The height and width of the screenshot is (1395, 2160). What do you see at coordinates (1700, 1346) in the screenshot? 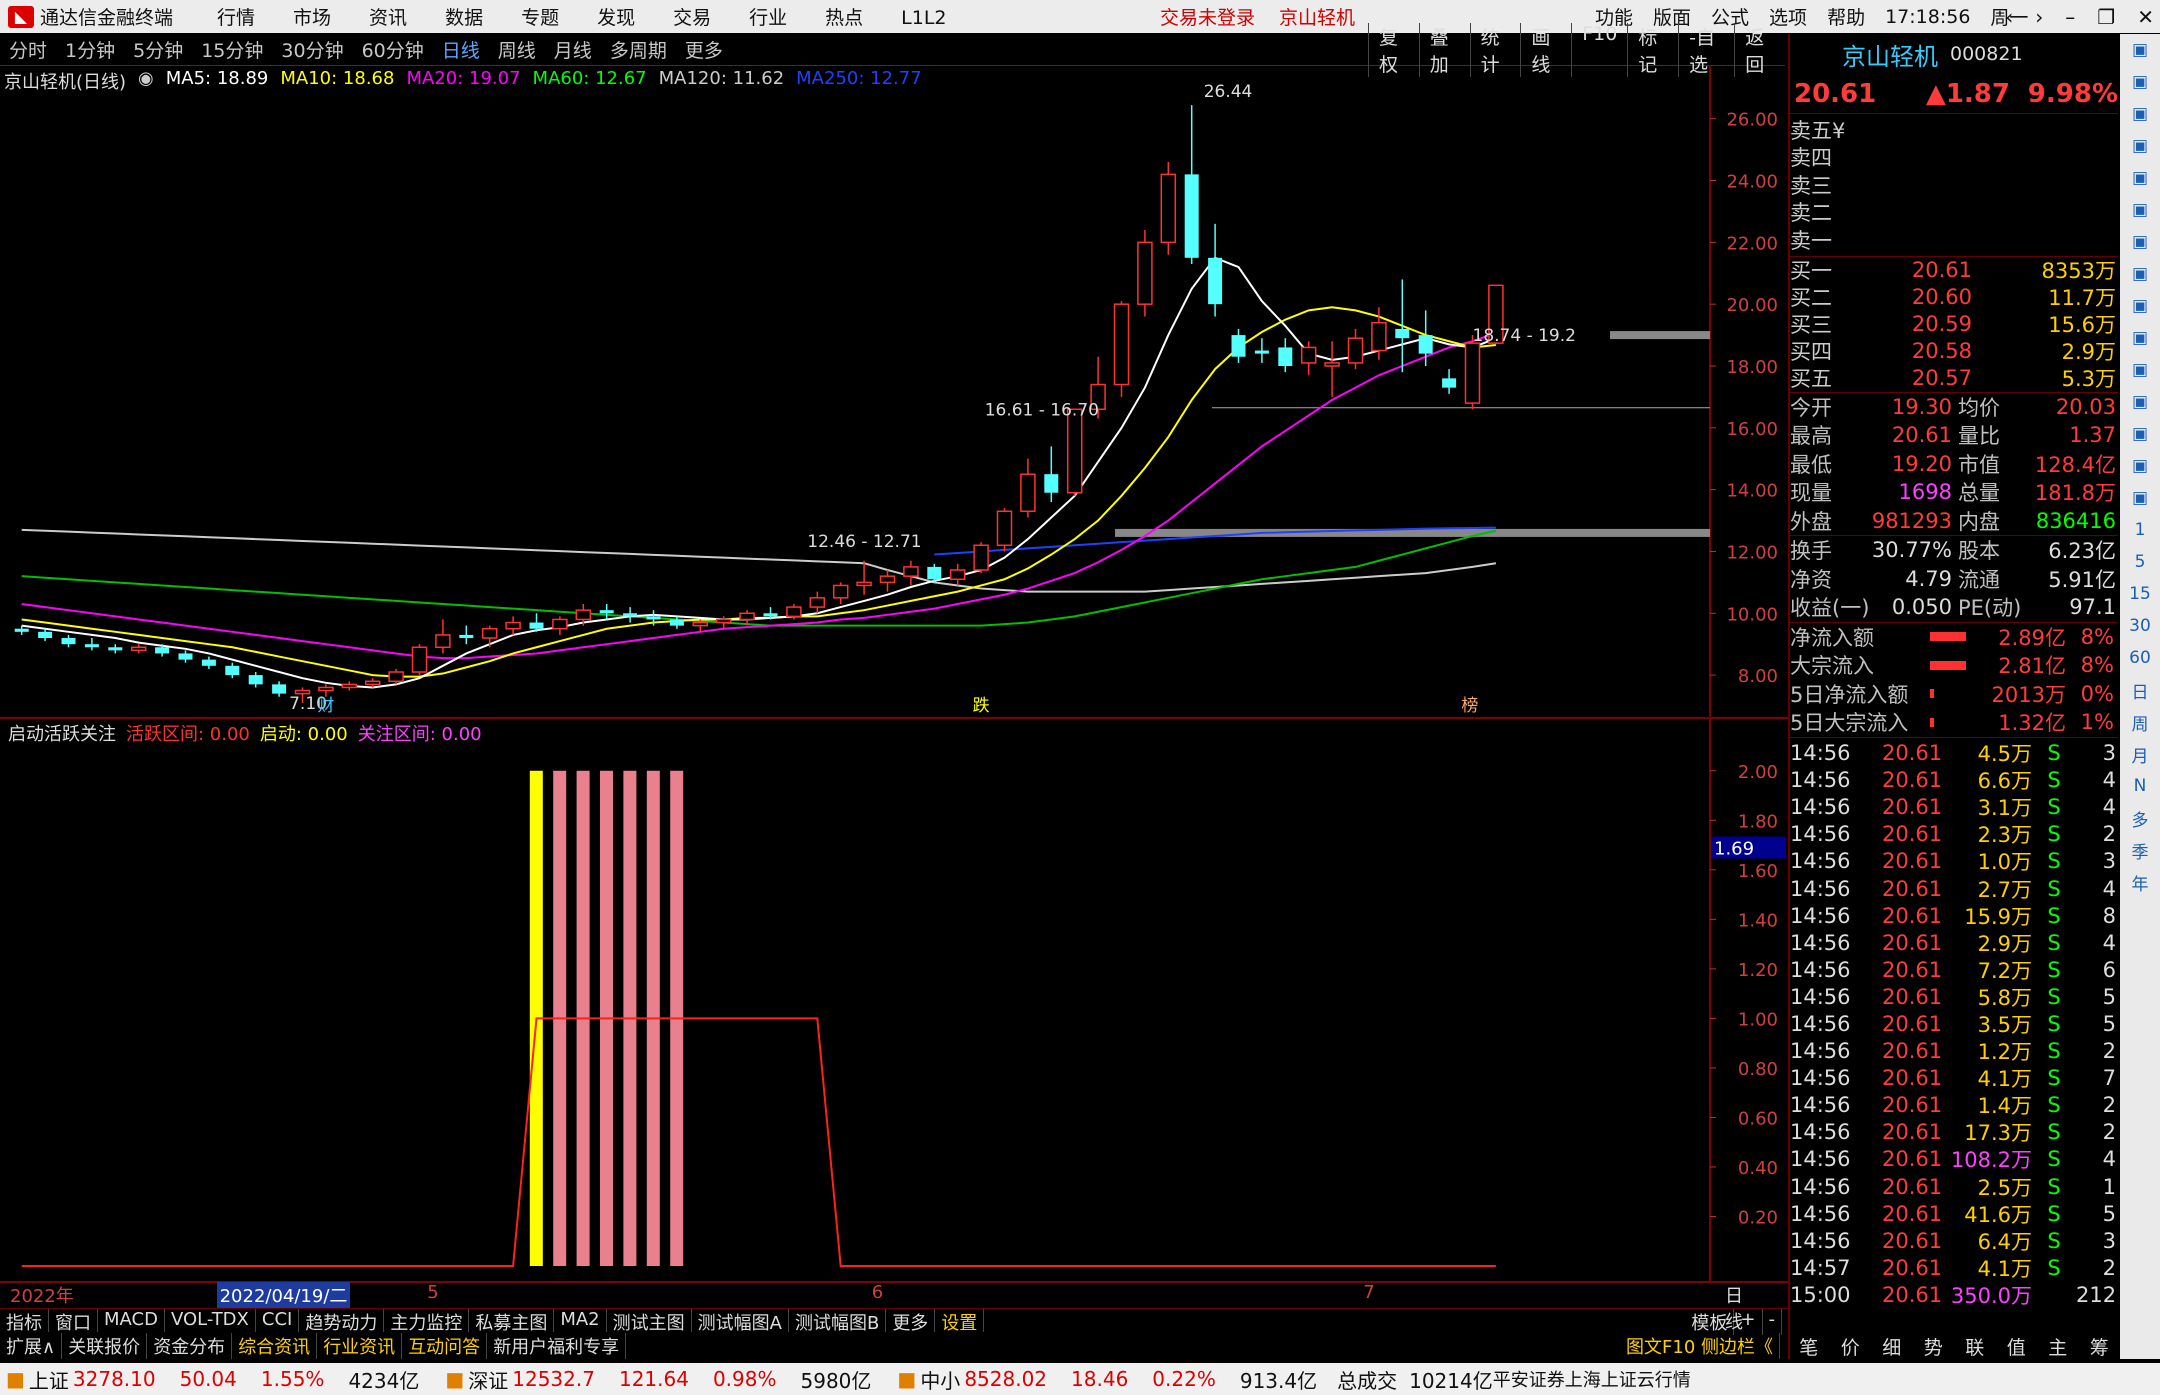
I see `sidebar-toggle: 图文F10 侧边栏《` at bounding box center [1700, 1346].